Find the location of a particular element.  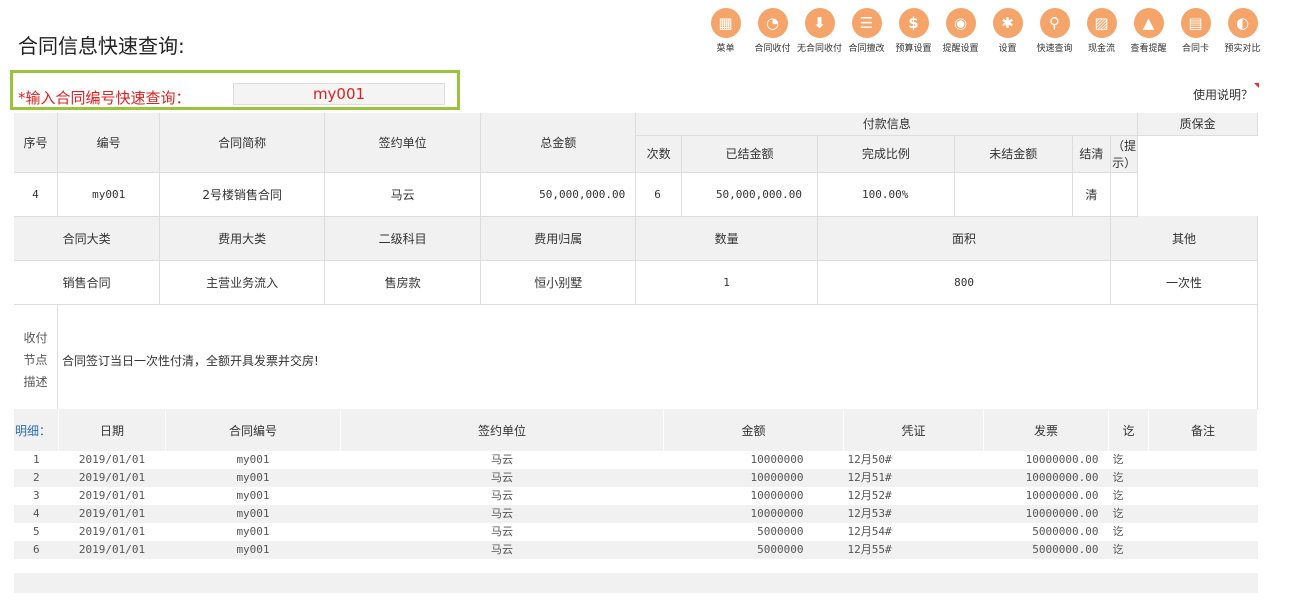

header-name: 合同简称 is located at coordinates (242, 143).